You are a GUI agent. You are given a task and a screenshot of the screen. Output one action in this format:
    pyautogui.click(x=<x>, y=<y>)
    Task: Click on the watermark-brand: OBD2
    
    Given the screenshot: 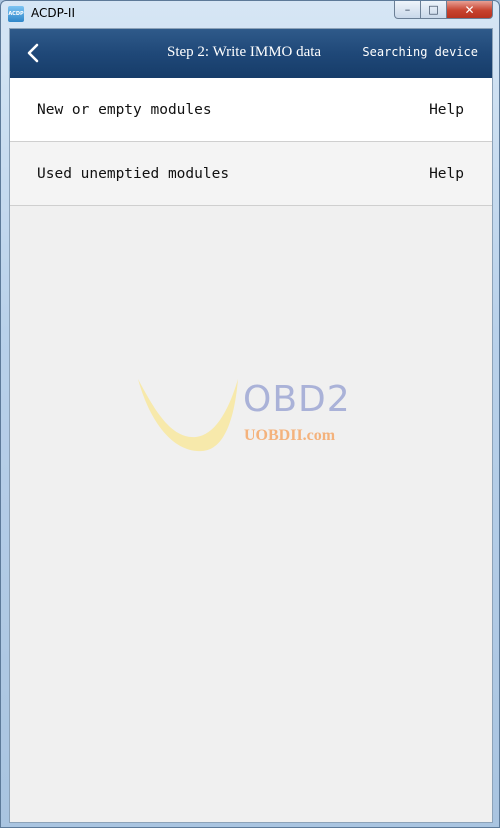 What is the action you would take?
    pyautogui.click(x=297, y=399)
    